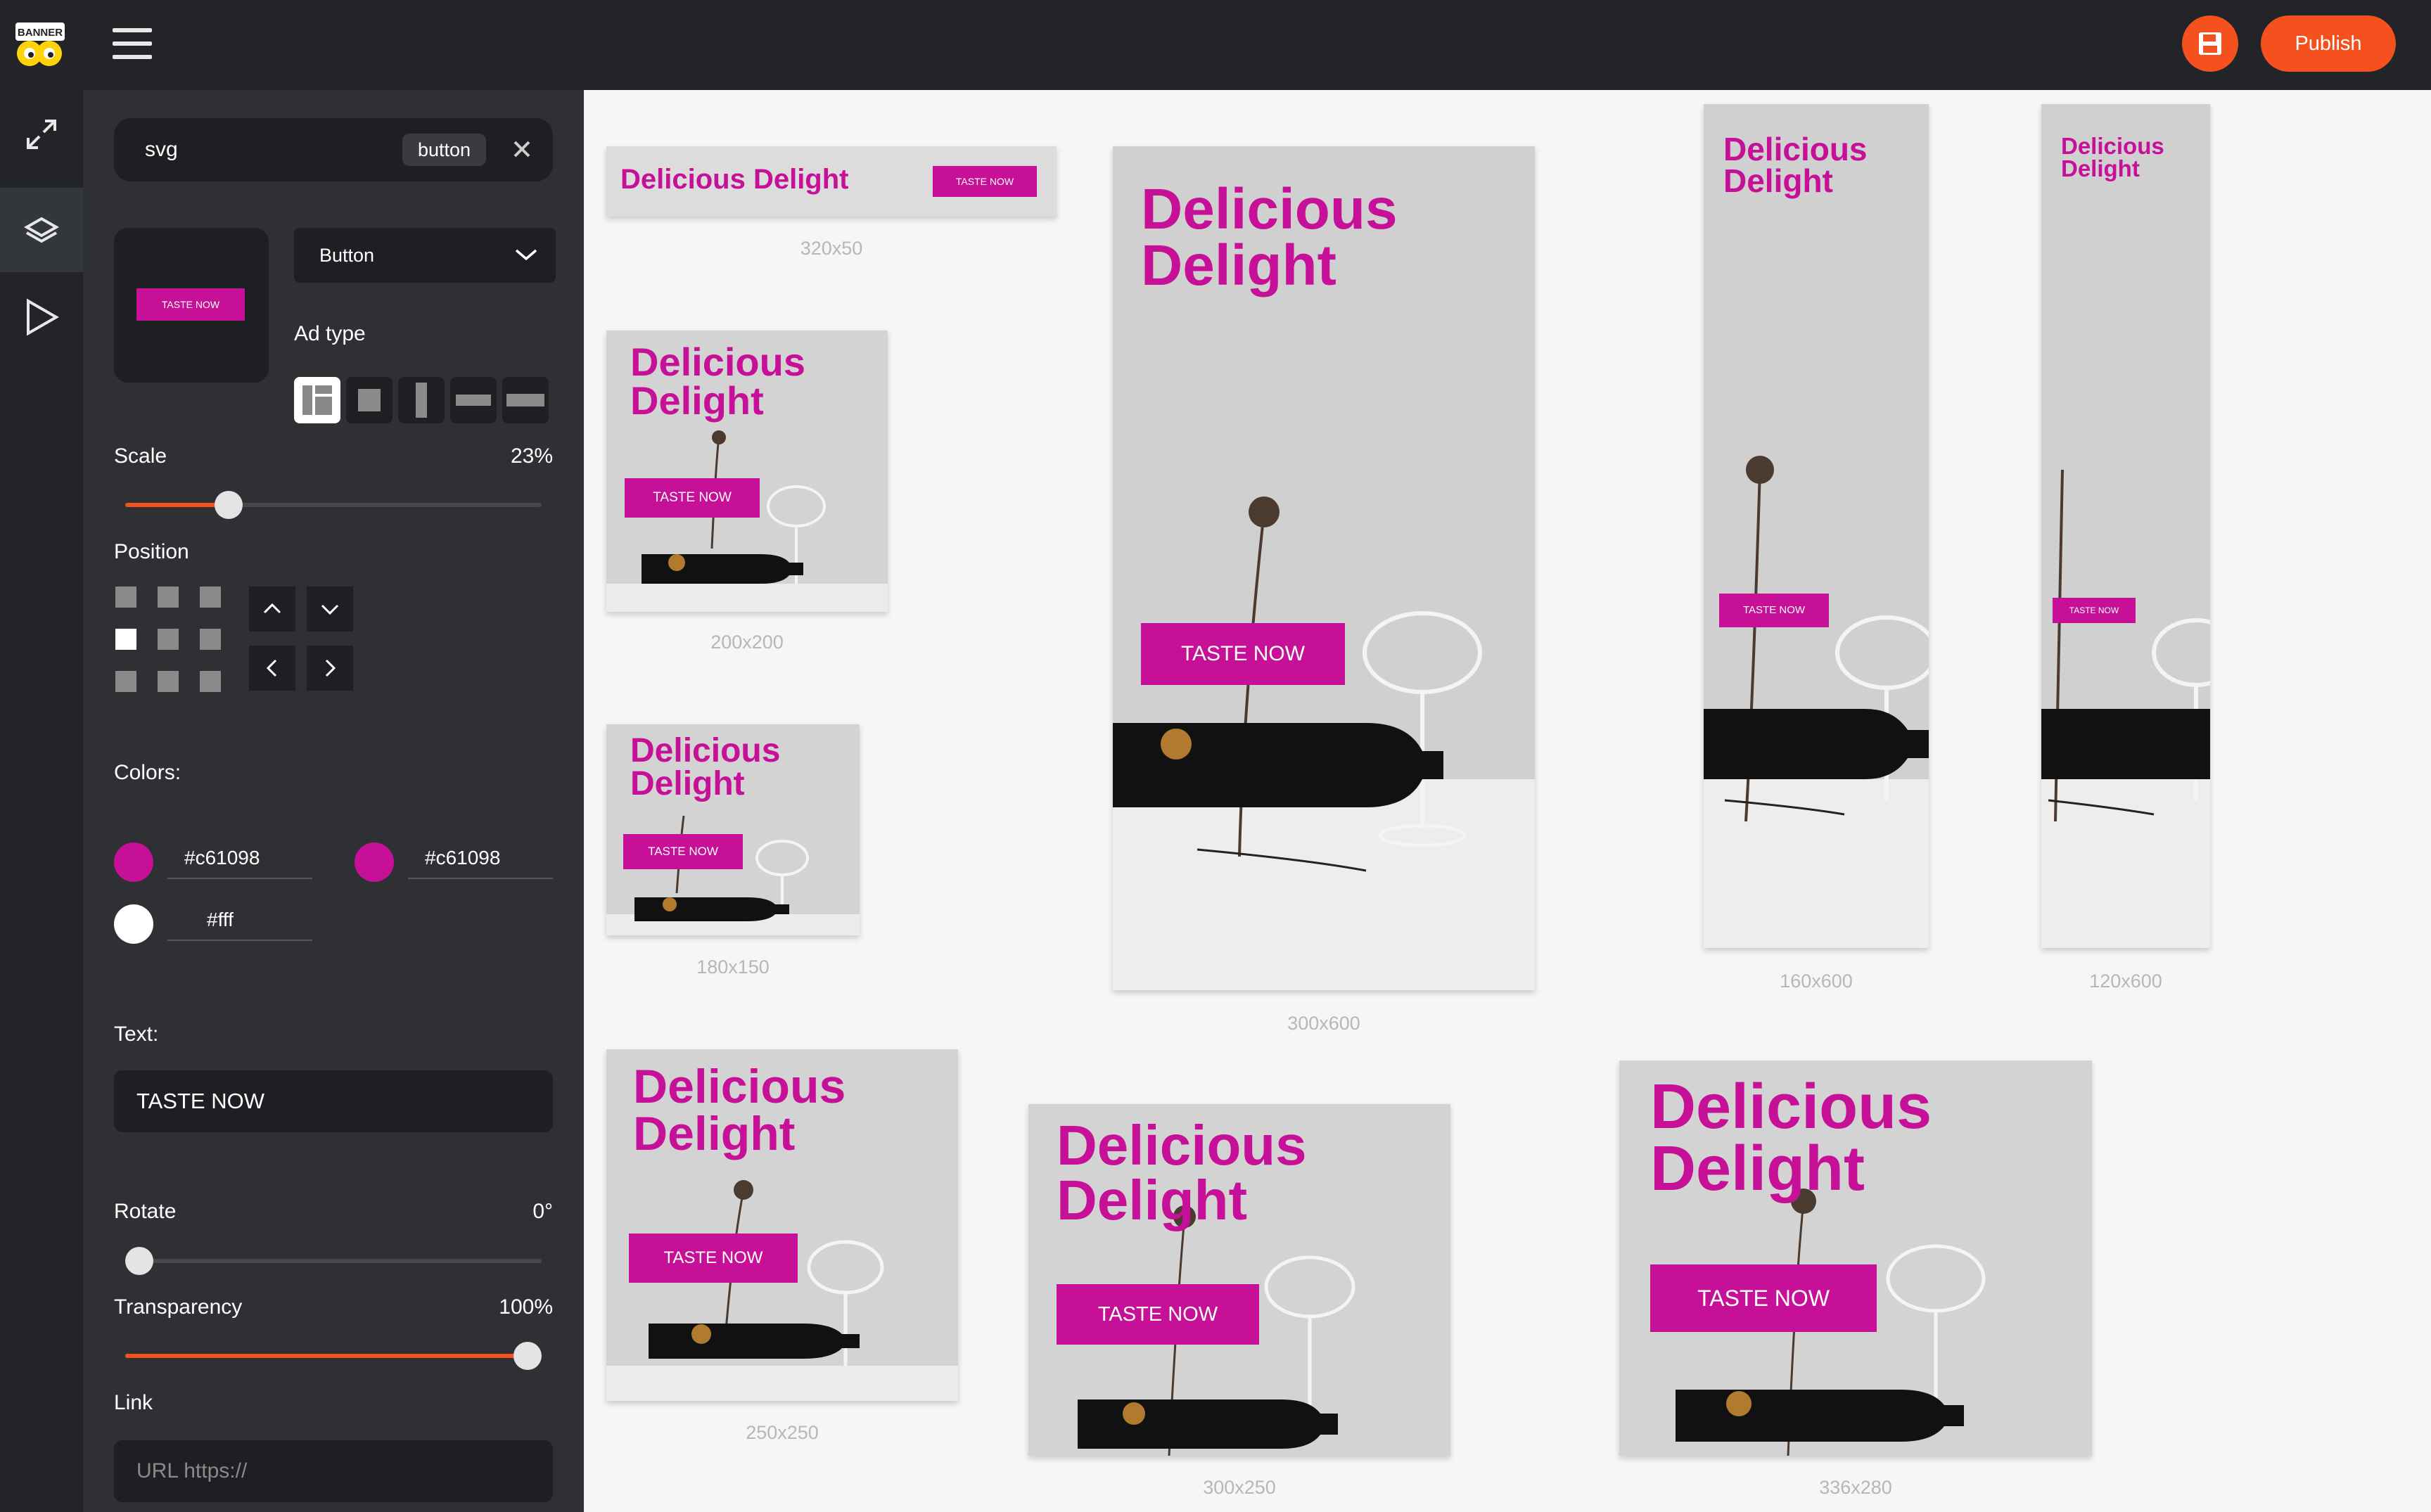  Describe the element at coordinates (444, 150) in the screenshot. I see `filter-chip: button` at that location.